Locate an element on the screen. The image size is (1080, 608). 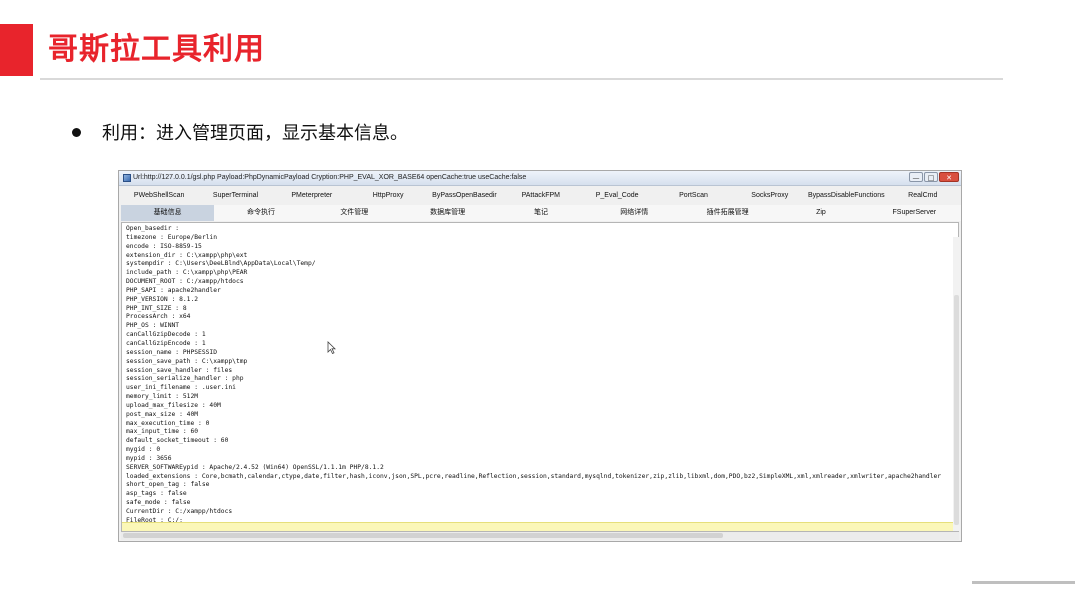
command-input-bar is located at coordinates (540, 526).